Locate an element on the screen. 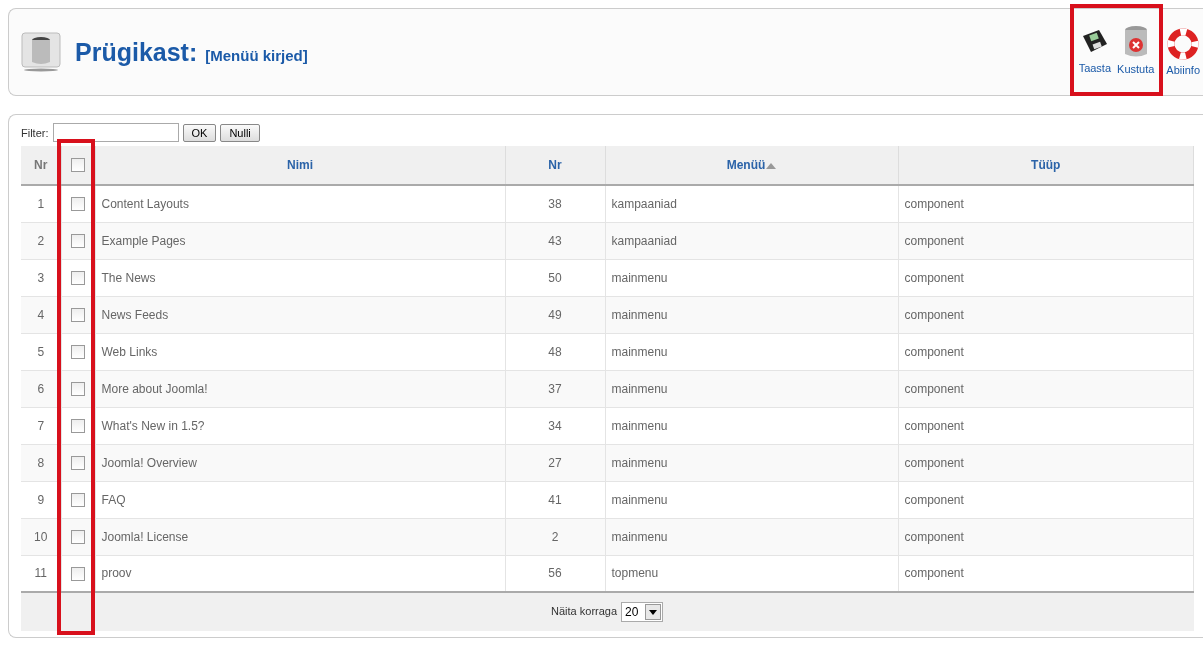  row-number: 6 is located at coordinates (41, 388).